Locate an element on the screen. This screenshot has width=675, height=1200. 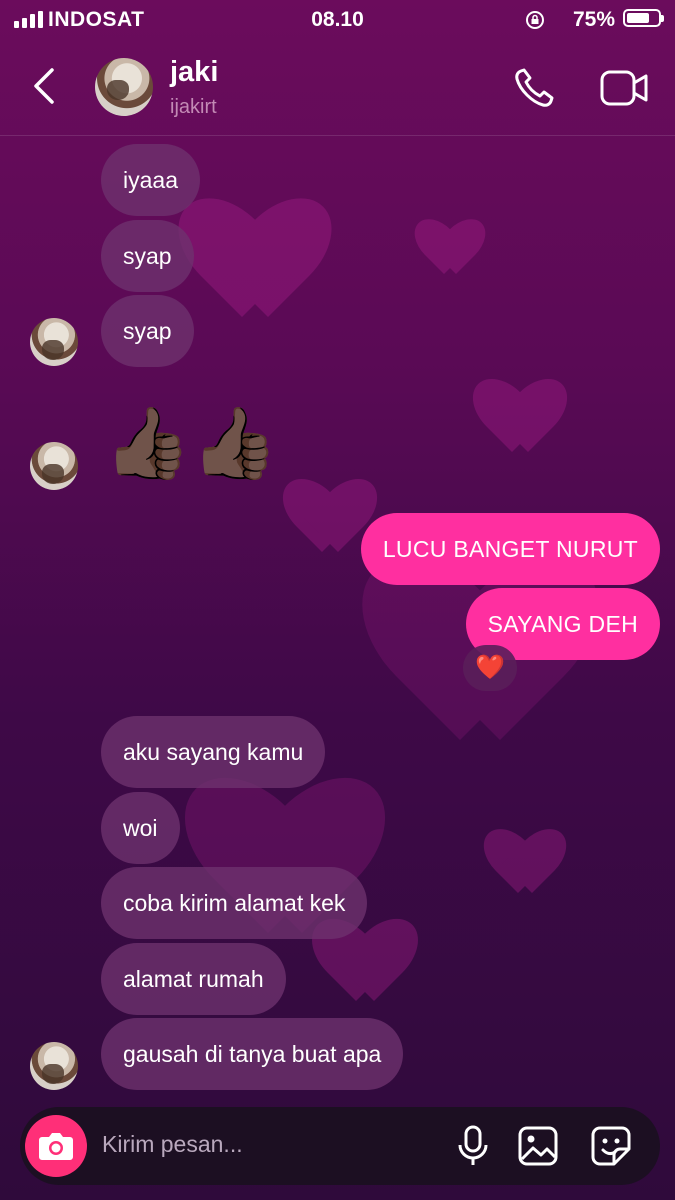
battery-icon is located at coordinates (643, 18).